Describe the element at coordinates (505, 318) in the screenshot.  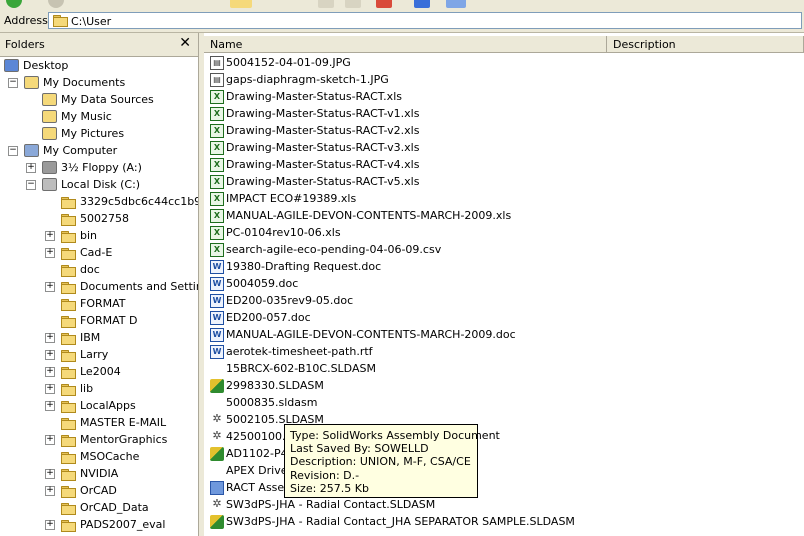
I see `file-row: W ED200-057.doc` at that location.